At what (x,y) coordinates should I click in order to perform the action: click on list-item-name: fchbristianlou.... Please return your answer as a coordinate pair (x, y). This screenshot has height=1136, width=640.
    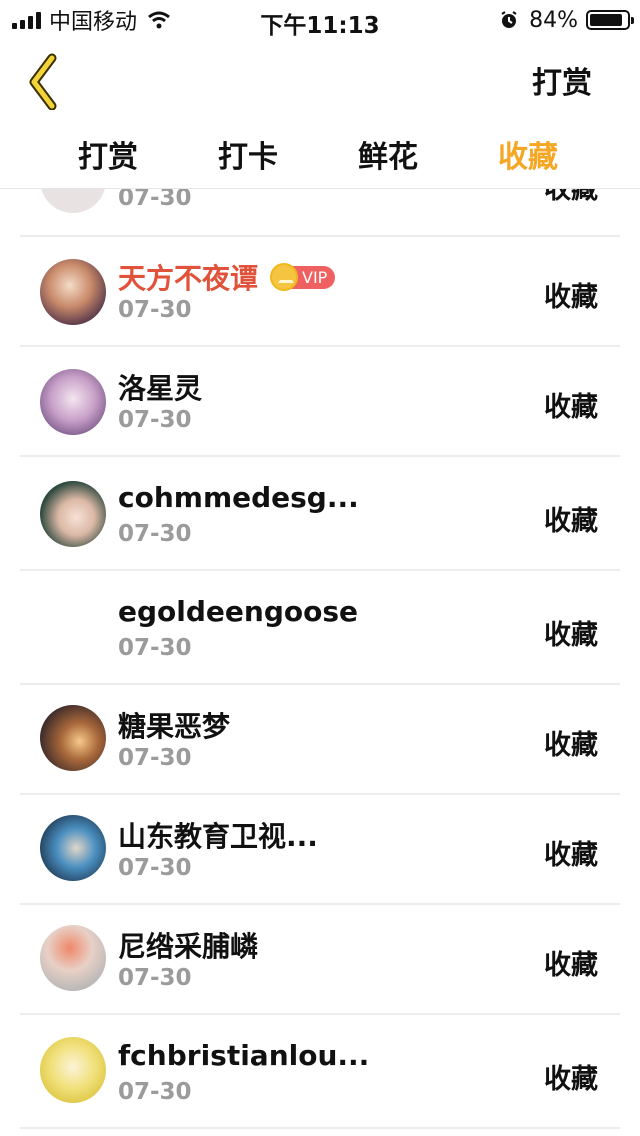
    Looking at the image, I should click on (244, 1055).